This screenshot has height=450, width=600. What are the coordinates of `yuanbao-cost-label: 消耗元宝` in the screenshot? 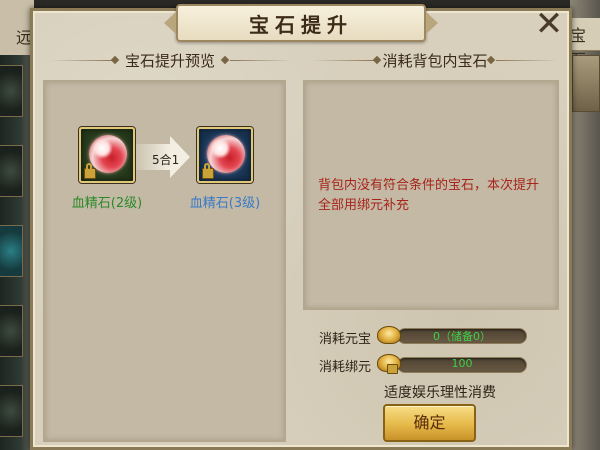 It's located at (345, 339).